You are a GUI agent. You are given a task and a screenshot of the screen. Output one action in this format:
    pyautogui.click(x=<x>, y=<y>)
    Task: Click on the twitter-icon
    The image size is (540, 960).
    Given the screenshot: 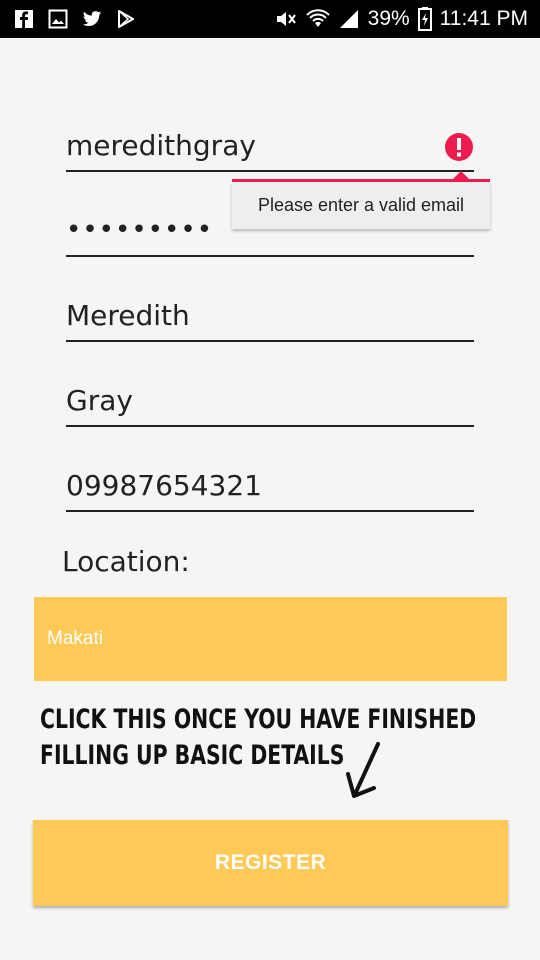 What is the action you would take?
    pyautogui.click(x=92, y=18)
    